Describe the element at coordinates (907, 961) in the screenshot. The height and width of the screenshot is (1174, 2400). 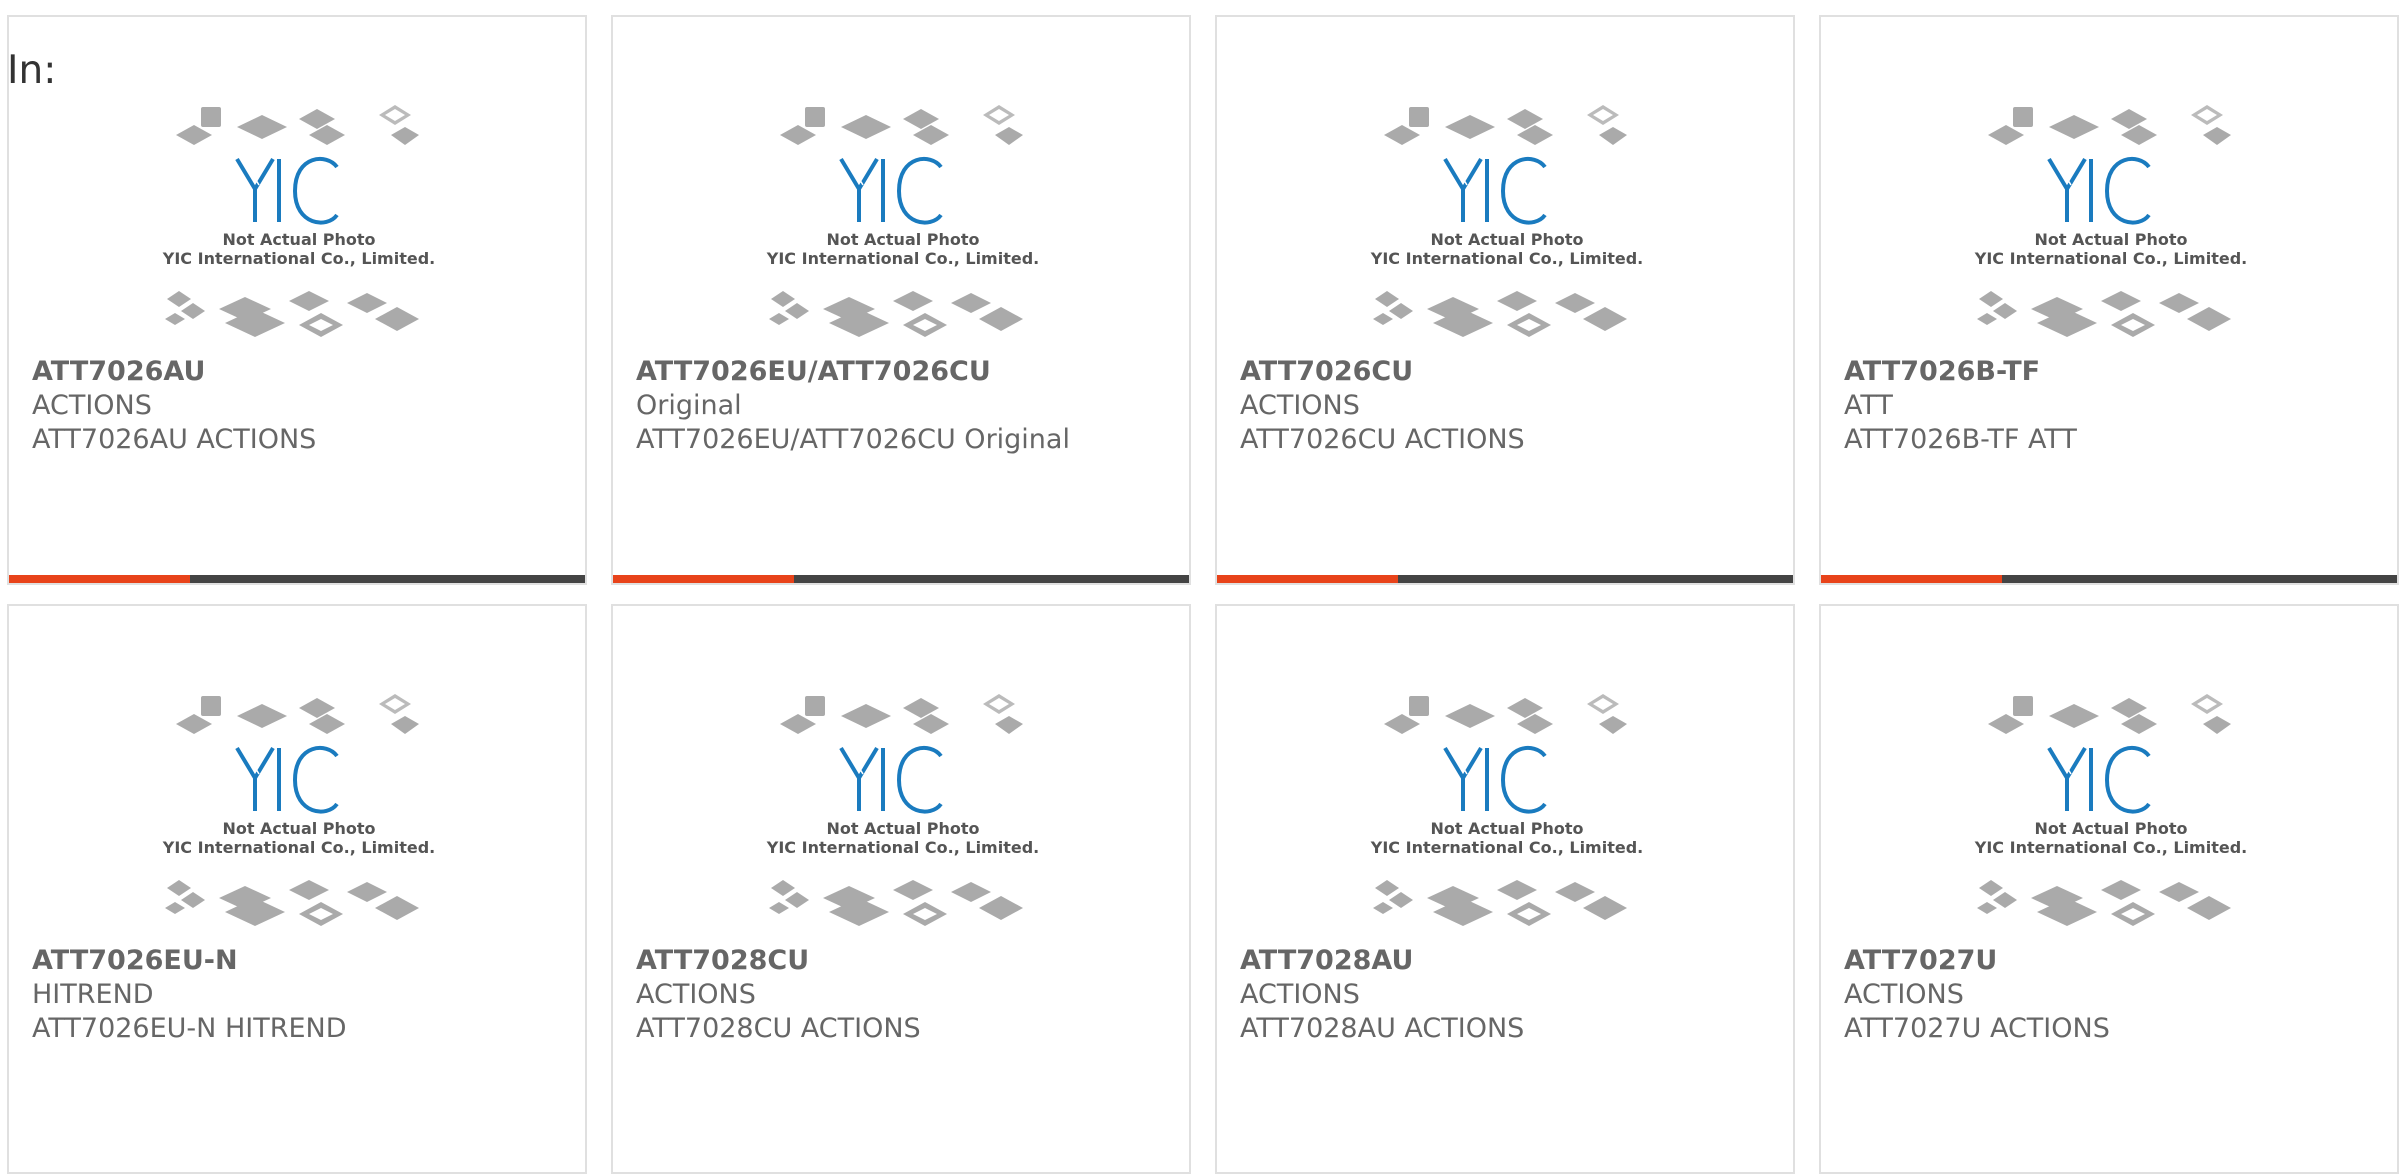
I see `part-number: ATT7028CU` at that location.